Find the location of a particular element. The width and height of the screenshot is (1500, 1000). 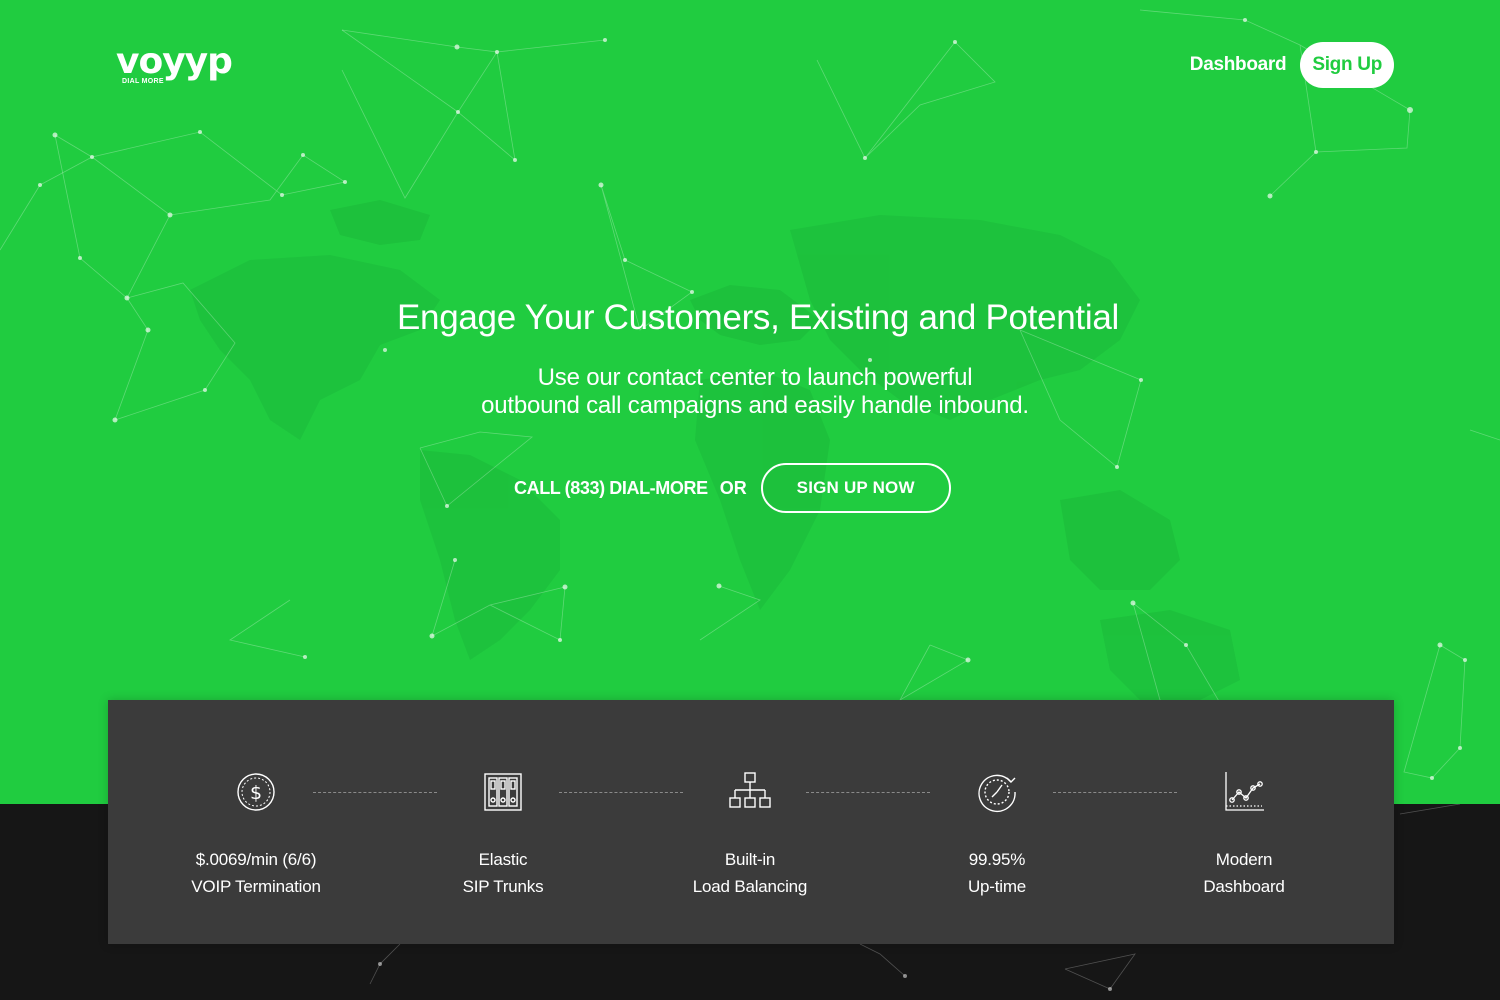

brand-name: voyyp is located at coordinates (174, 61).